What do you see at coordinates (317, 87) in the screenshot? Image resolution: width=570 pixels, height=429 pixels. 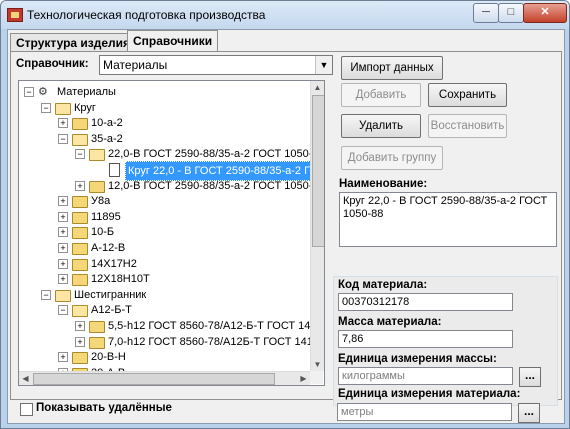 I see `scroll-up-arrow-icon: ▲` at bounding box center [317, 87].